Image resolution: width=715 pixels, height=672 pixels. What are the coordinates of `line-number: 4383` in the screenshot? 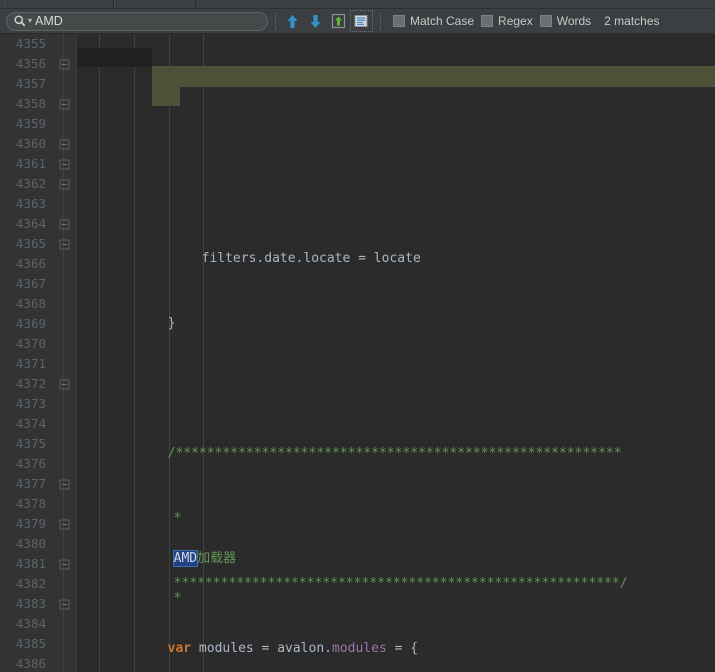 It's located at (25, 604).